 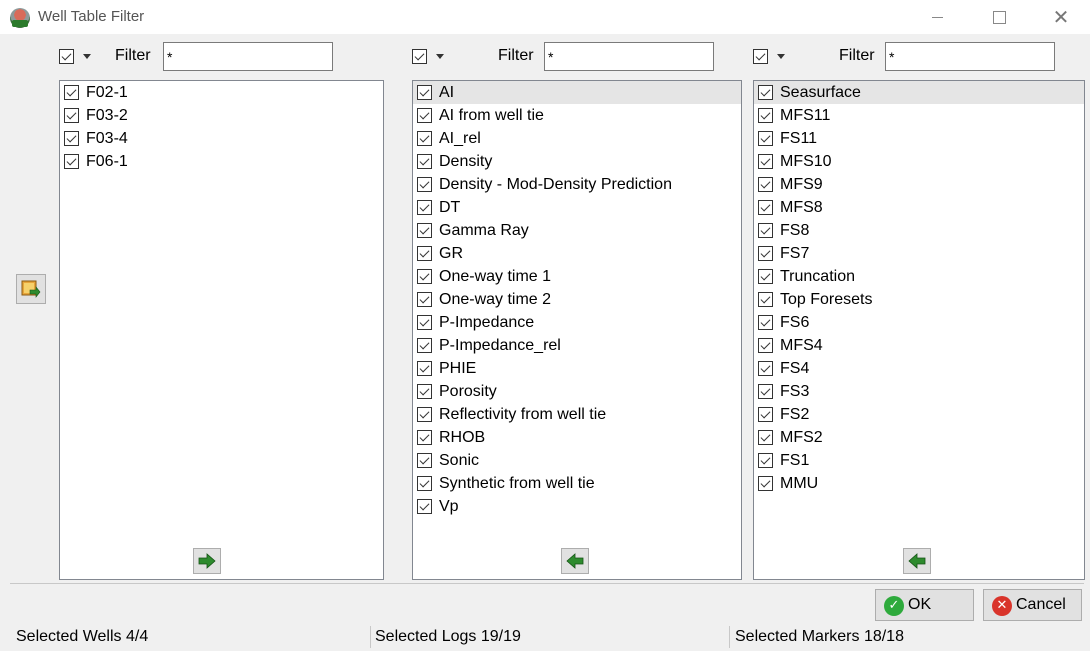 I want to click on list-item: PHIE, so click(x=577, y=368).